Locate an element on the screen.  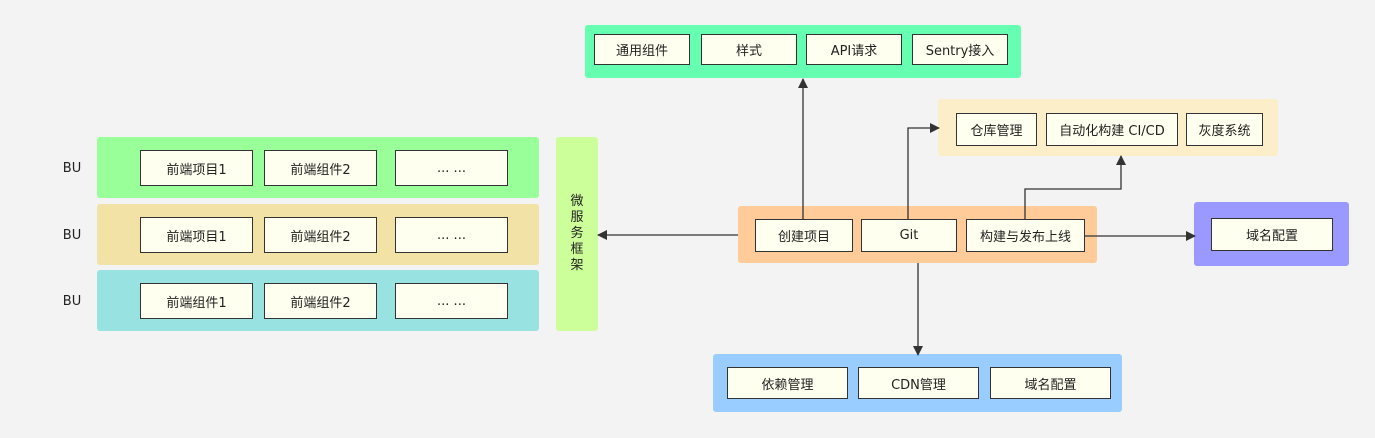
bu-row-3-item-2: 前端组件2 is located at coordinates (320, 301).